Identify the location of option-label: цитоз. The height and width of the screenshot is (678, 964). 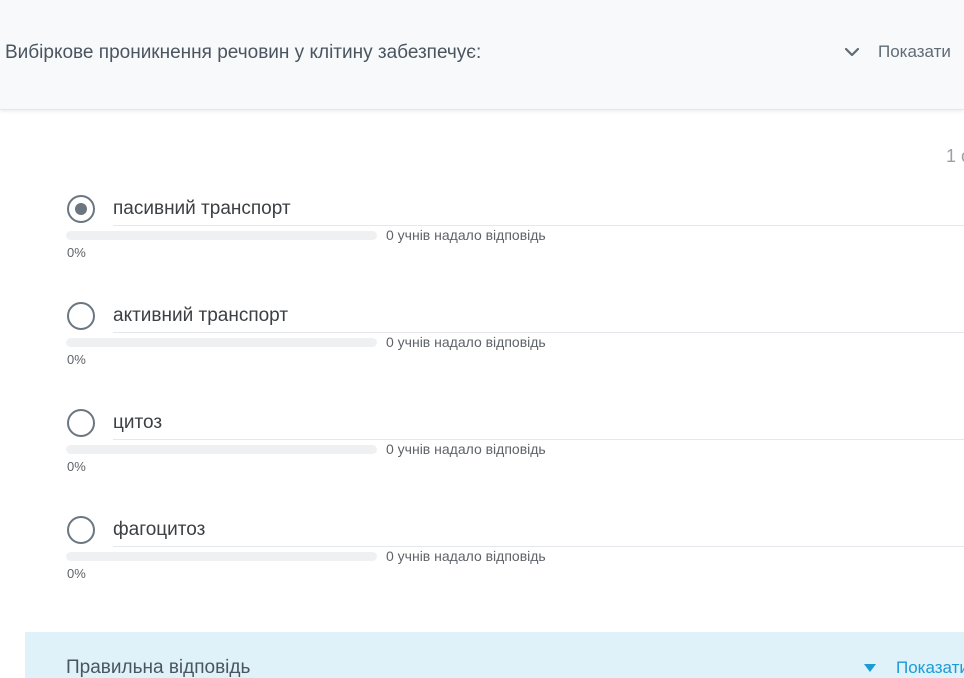
(138, 422).